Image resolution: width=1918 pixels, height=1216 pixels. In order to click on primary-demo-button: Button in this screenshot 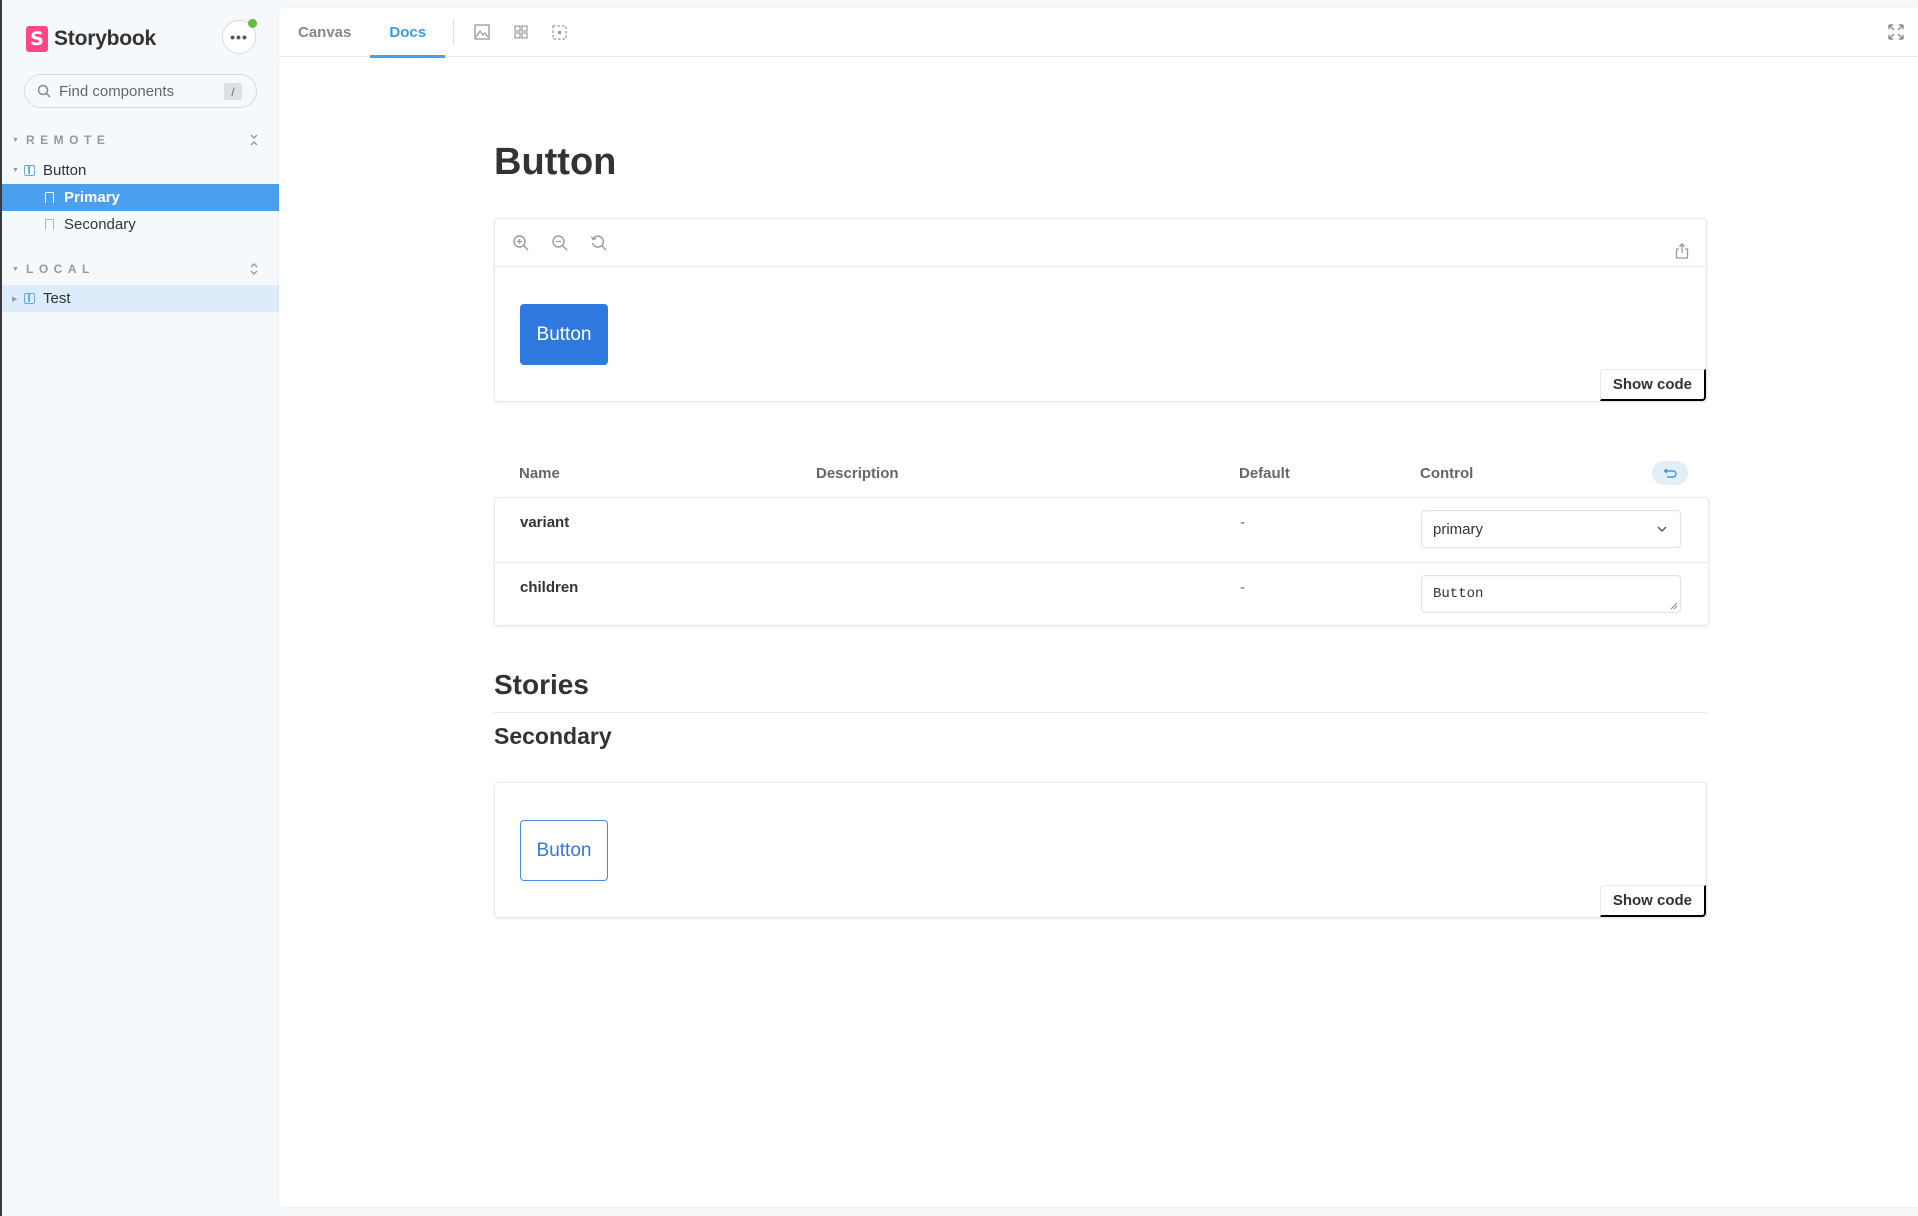, I will do `click(564, 334)`.